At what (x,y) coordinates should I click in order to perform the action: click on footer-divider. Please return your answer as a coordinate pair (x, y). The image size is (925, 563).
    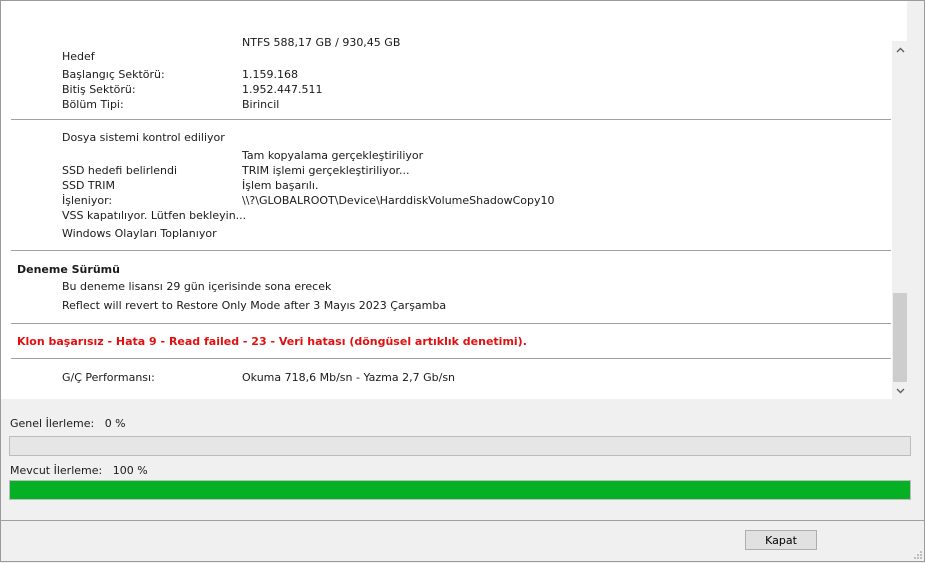
    Looking at the image, I should click on (462, 520).